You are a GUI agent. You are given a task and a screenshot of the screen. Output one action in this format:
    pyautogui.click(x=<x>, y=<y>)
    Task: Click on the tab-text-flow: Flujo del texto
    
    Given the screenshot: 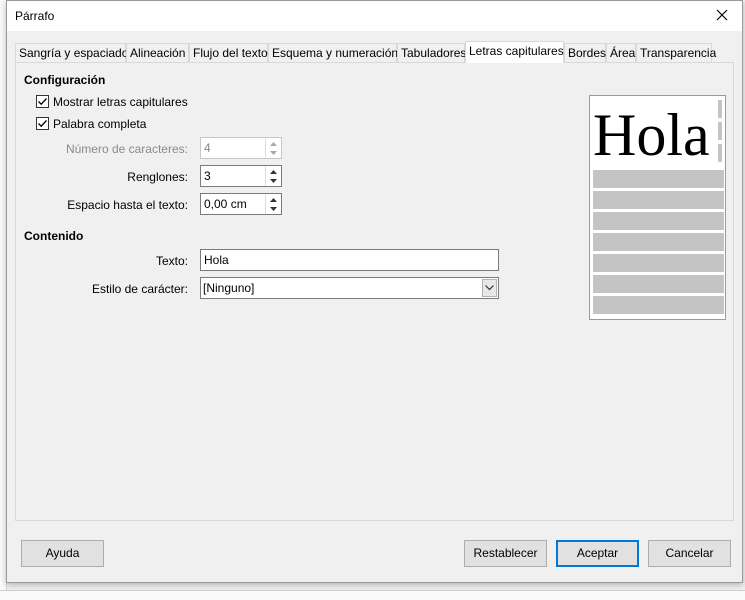 What is the action you would take?
    pyautogui.click(x=228, y=52)
    